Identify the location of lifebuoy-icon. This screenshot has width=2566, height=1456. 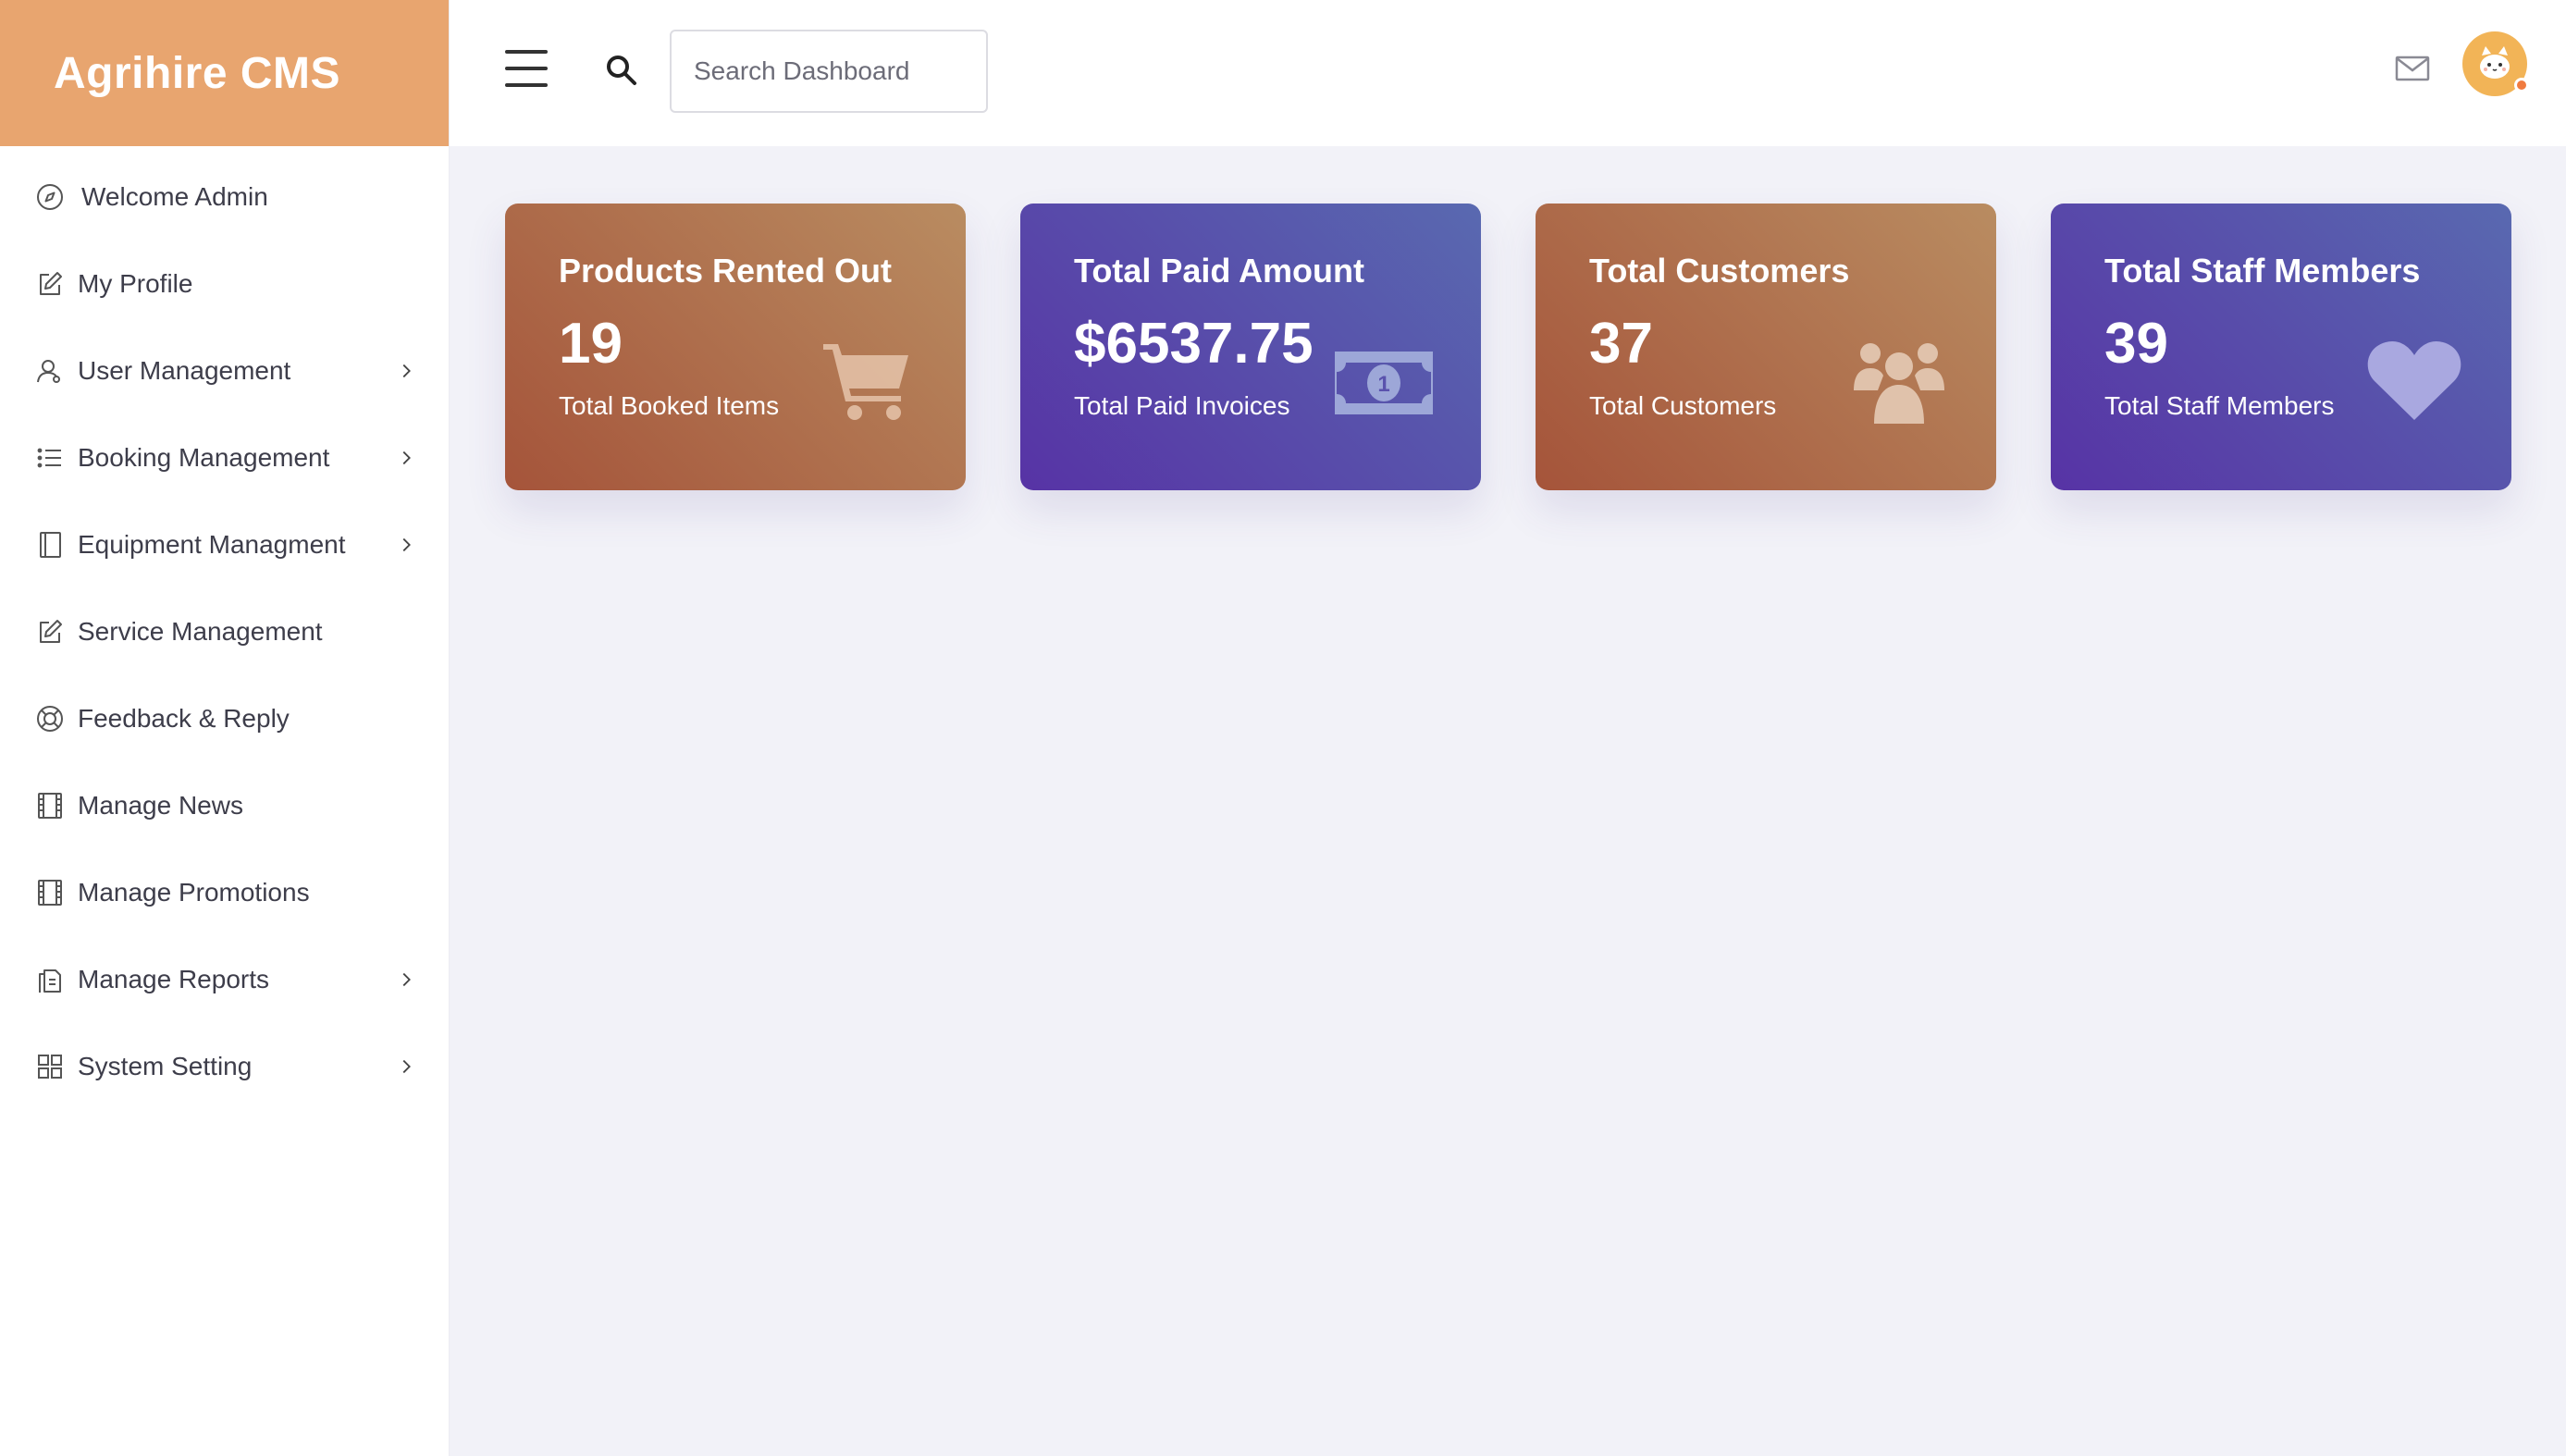
(50, 718).